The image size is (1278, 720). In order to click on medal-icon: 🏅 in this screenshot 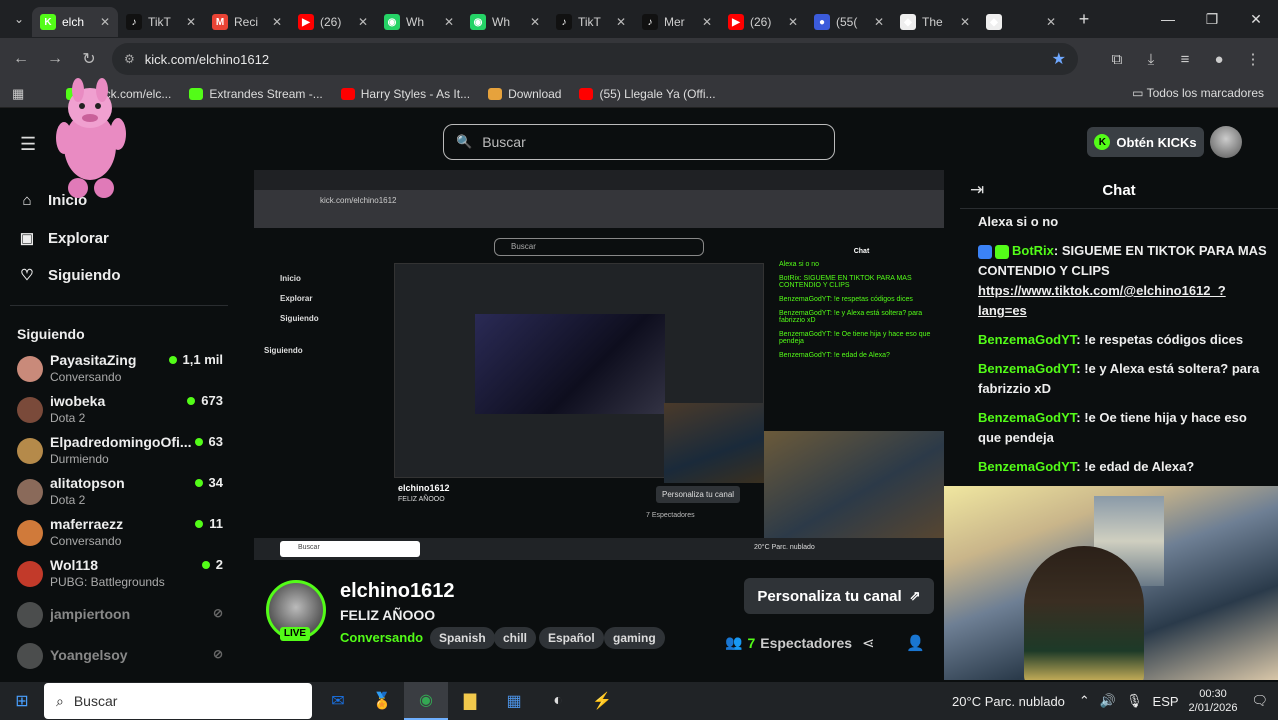, I will do `click(382, 701)`.